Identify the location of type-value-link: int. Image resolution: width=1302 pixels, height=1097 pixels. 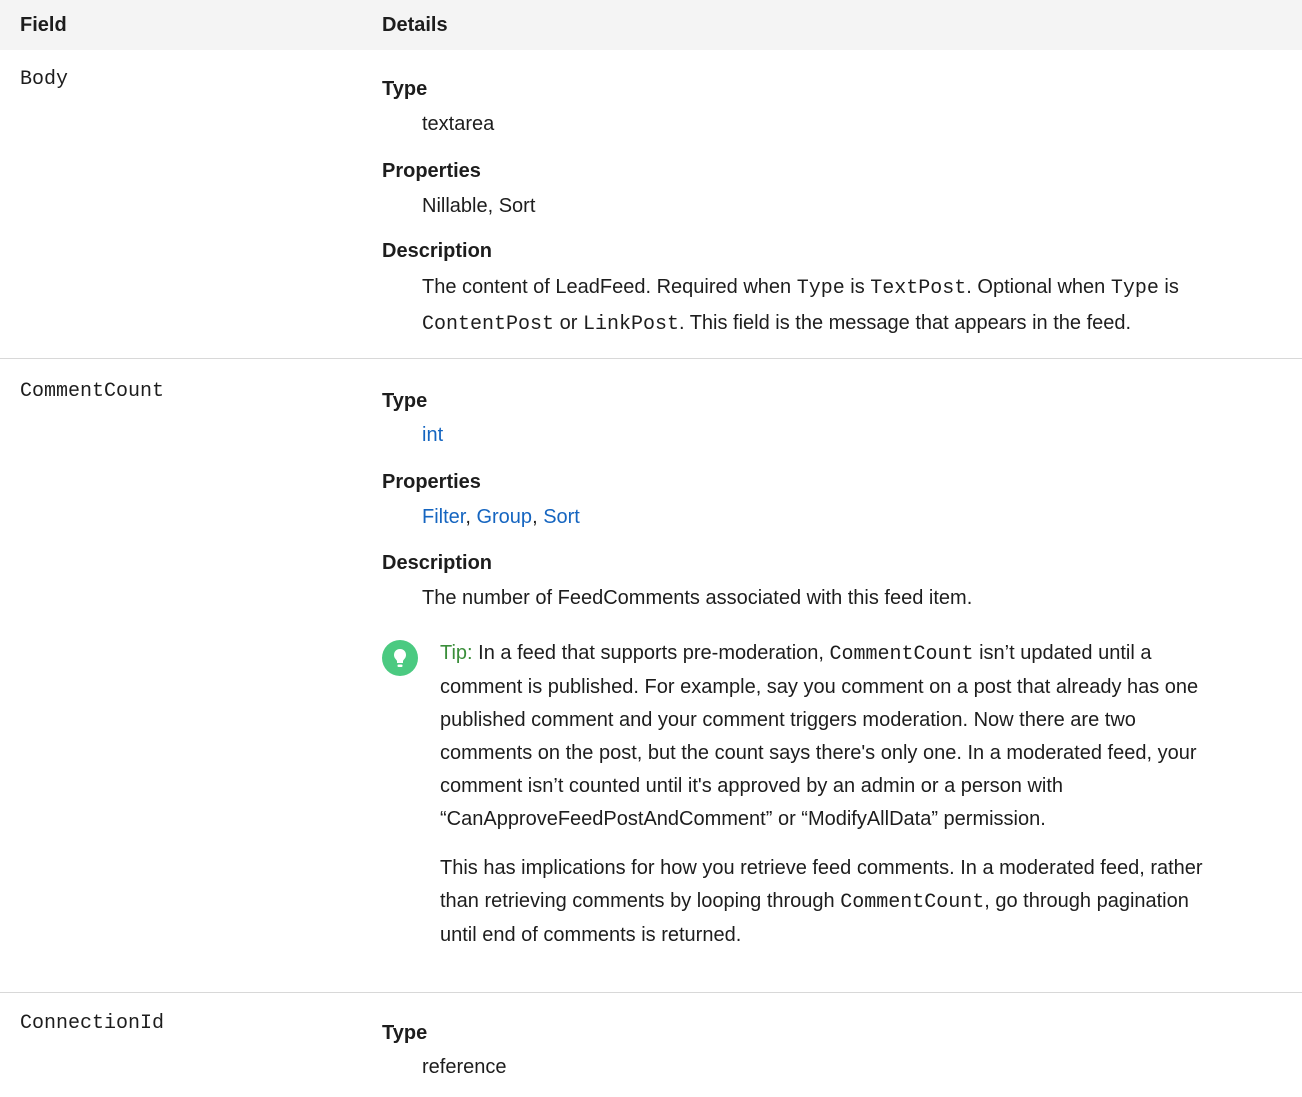
(432, 435).